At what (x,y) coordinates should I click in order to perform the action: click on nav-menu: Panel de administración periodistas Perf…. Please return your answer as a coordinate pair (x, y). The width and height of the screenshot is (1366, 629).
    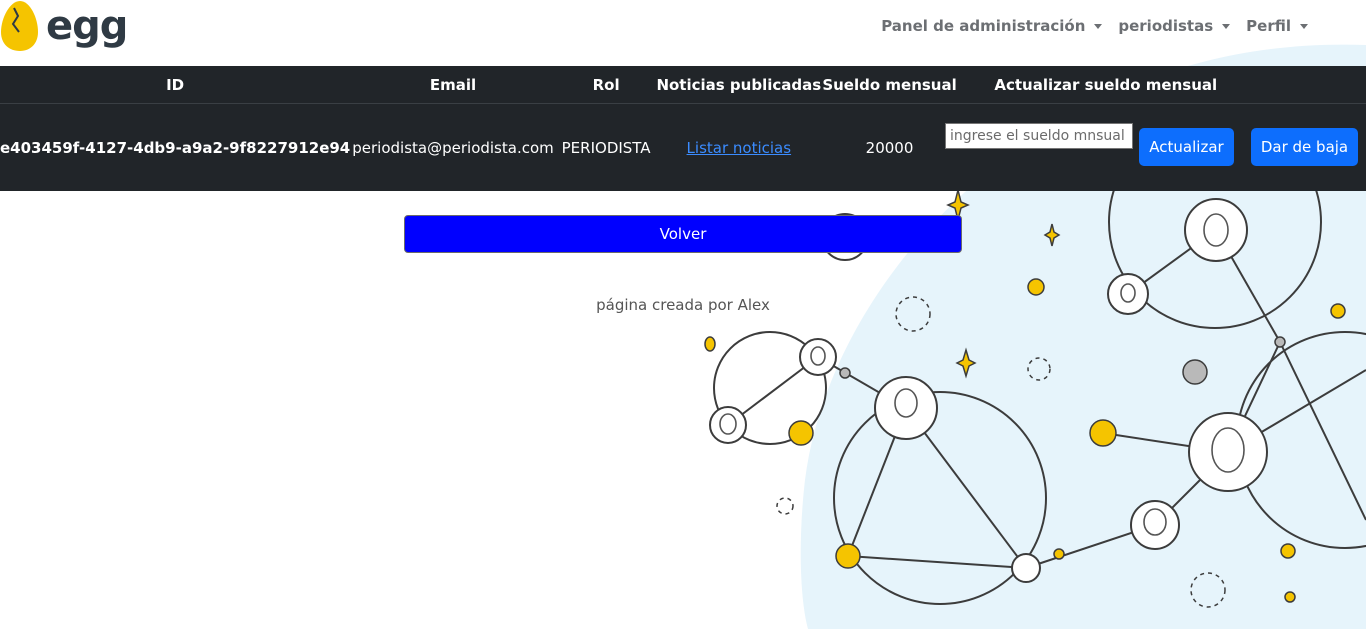
    Looking at the image, I should click on (1094, 26).